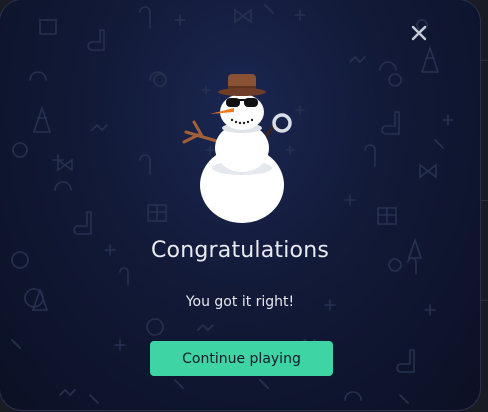 The width and height of the screenshot is (488, 412). I want to click on modal-title: Congratulations, so click(240, 250).